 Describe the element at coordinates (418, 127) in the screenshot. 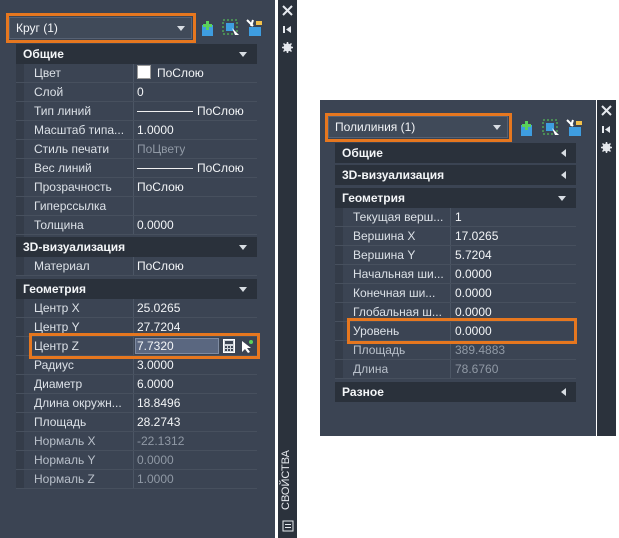

I see `selector-highlight-right` at that location.